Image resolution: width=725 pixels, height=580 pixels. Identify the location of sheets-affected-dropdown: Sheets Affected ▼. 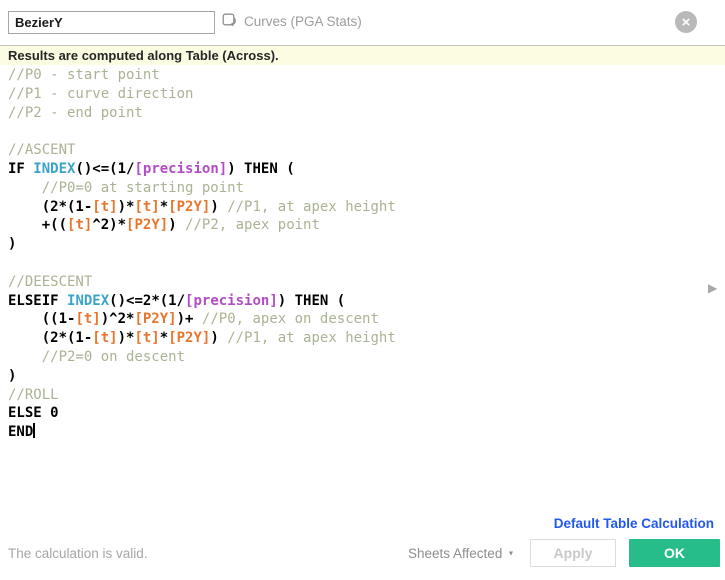
(462, 553).